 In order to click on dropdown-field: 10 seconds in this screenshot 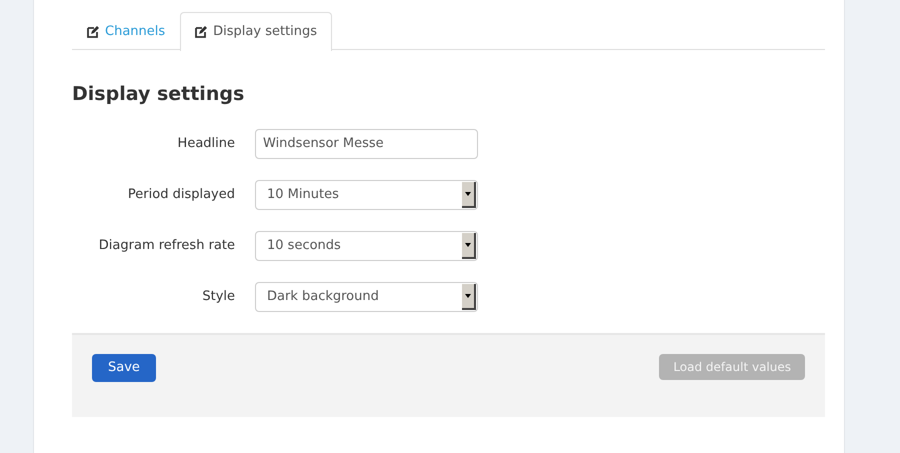, I will do `click(366, 245)`.